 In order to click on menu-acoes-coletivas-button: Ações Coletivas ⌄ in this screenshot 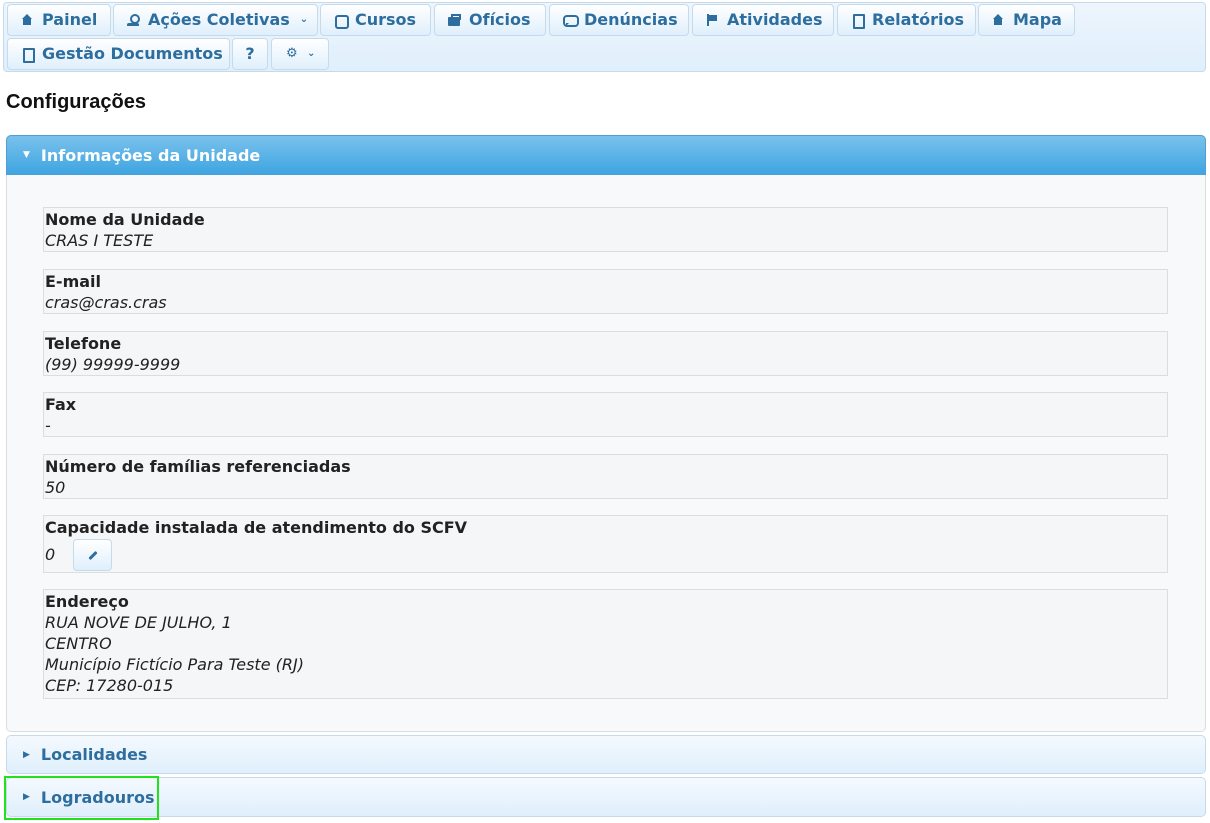, I will do `click(215, 20)`.